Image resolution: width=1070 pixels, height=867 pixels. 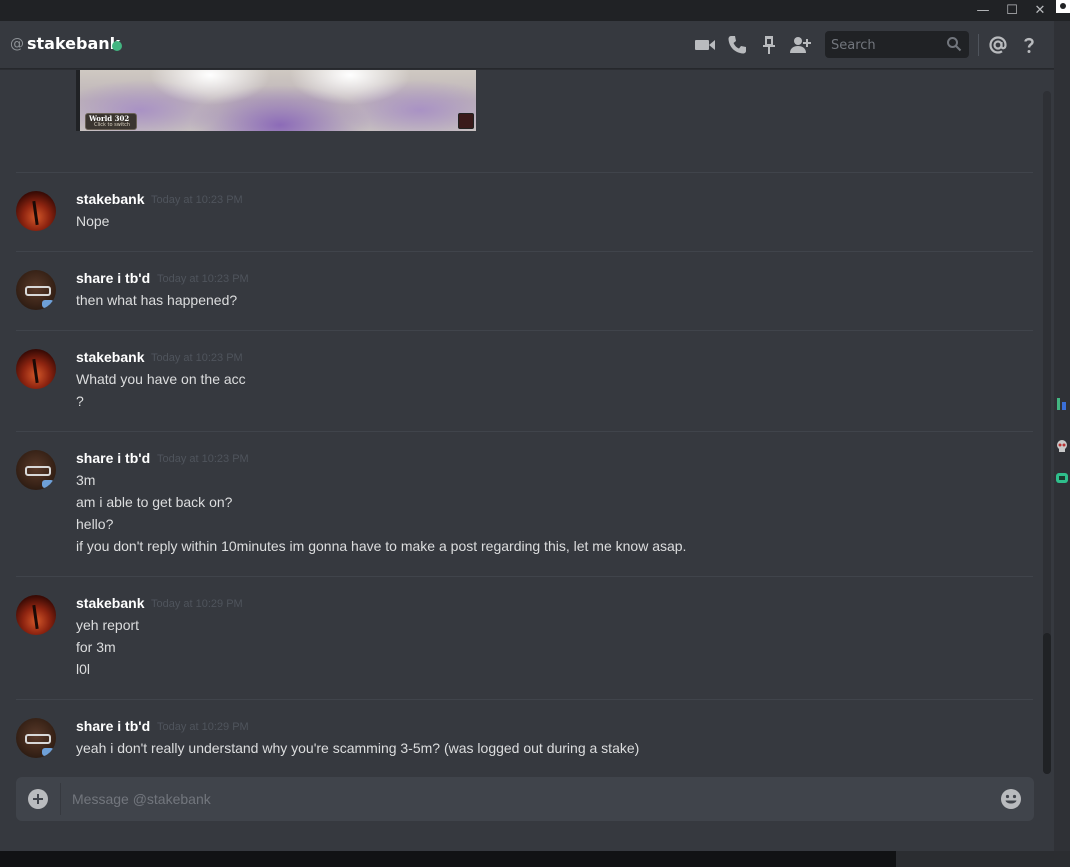 I want to click on message-text: yeh report, so click(x=108, y=625).